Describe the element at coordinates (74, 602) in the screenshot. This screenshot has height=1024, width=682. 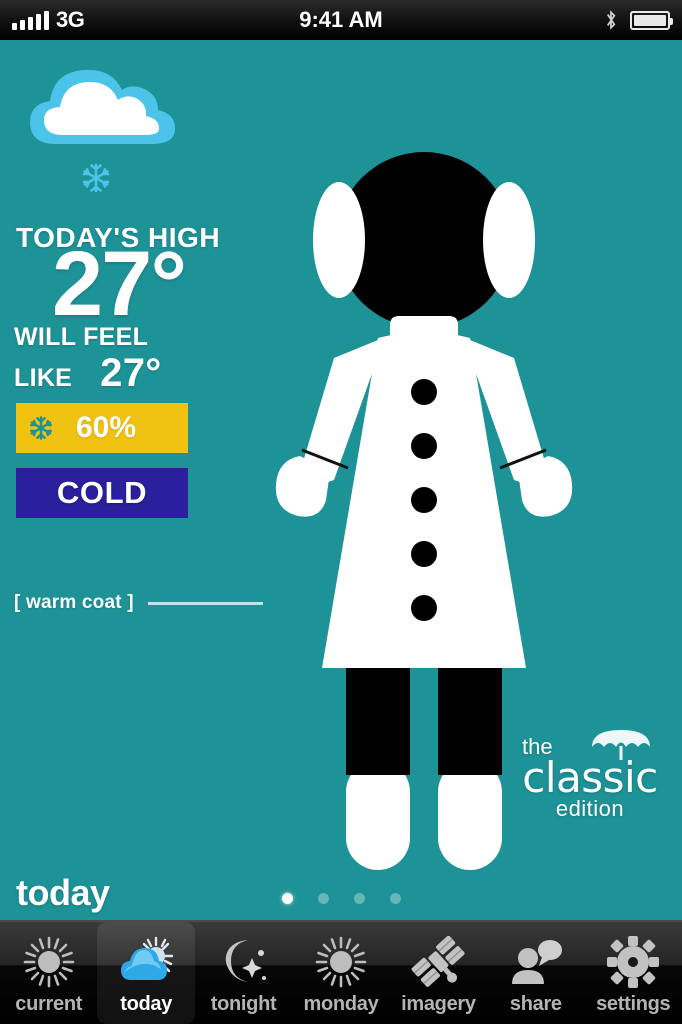
I see `garment-callout-label: [ warm coat ]` at that location.